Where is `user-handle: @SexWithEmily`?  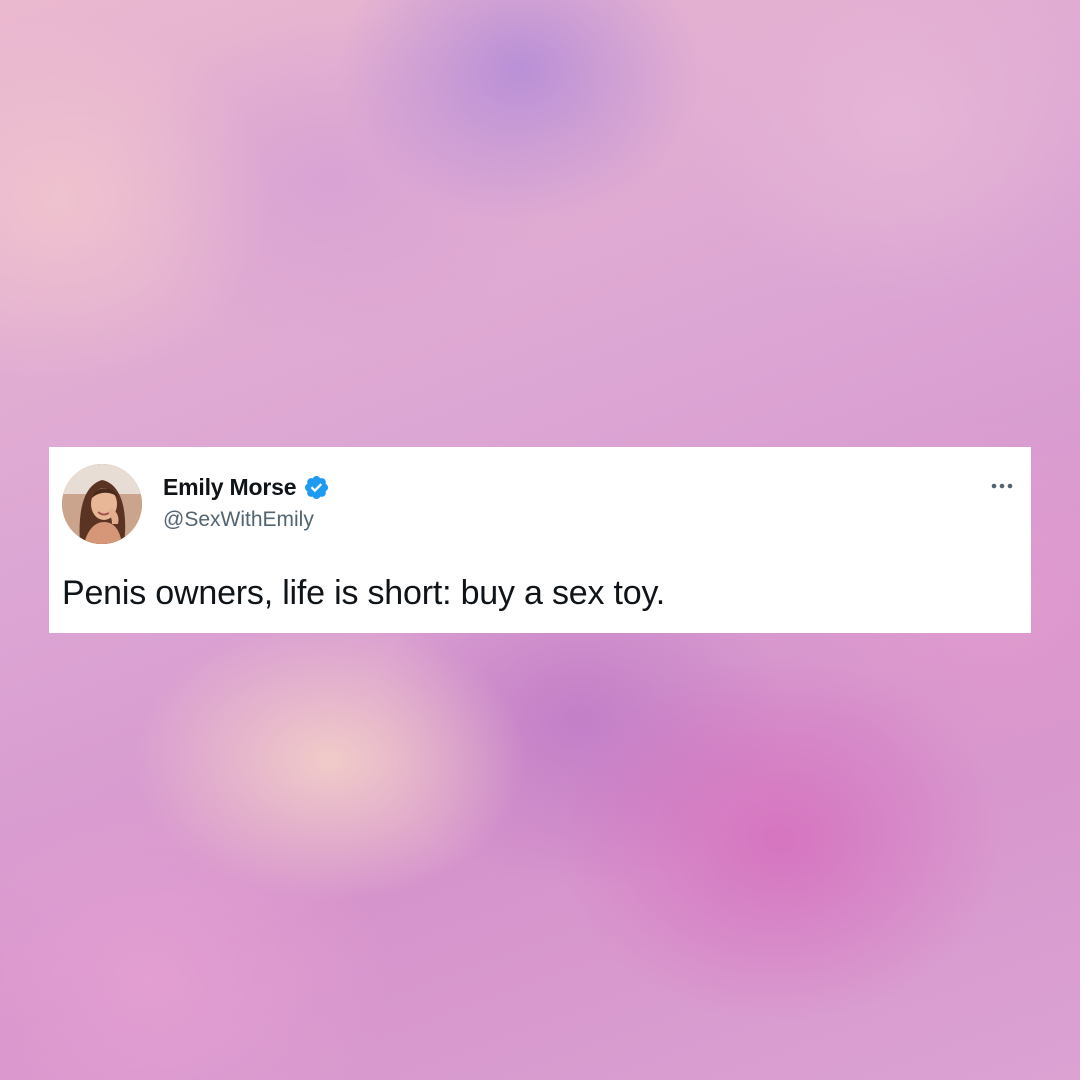
user-handle: @SexWithEmily is located at coordinates (238, 520).